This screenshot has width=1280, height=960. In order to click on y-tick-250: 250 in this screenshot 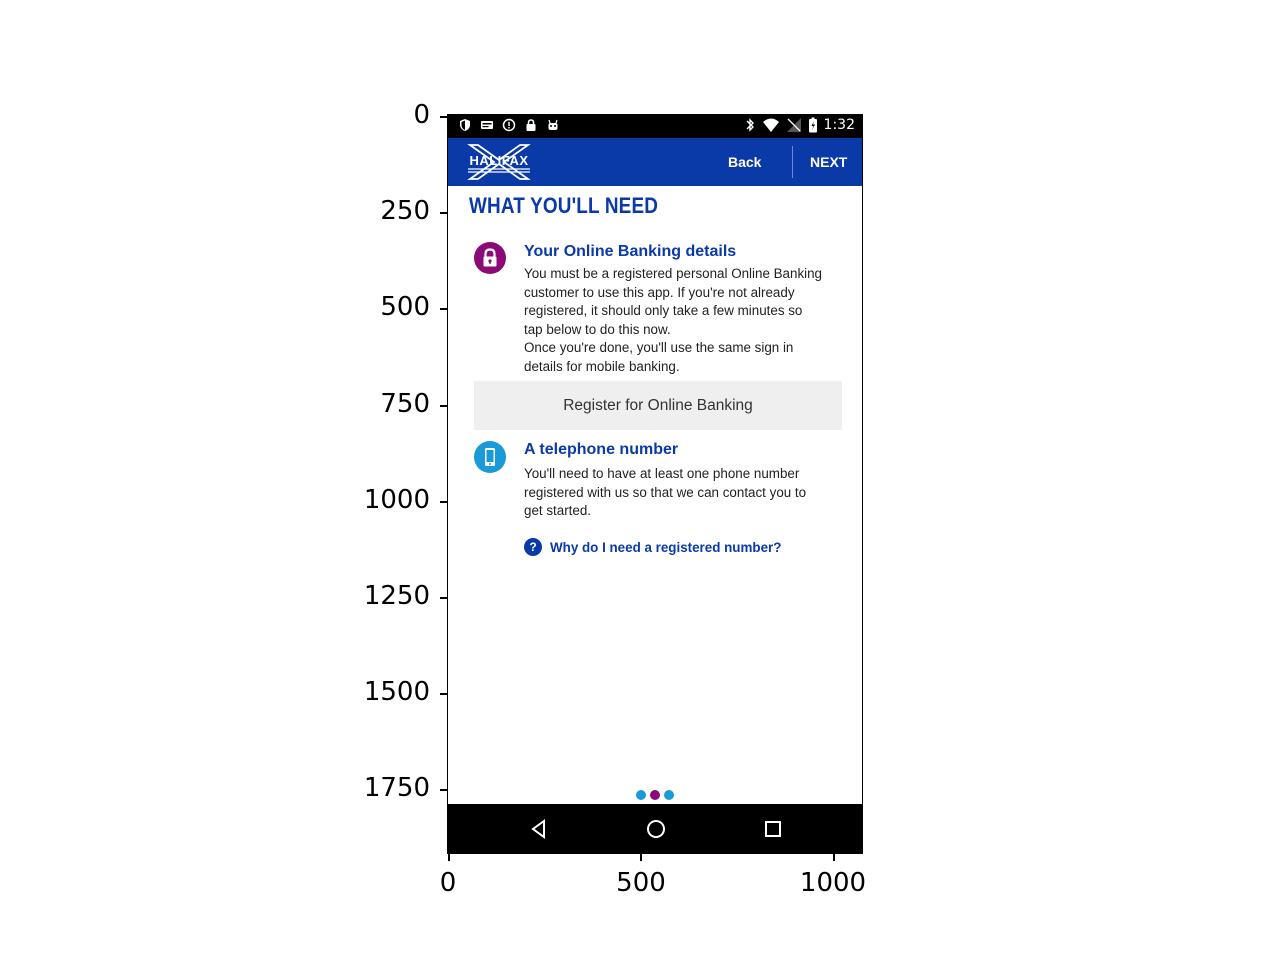, I will do `click(405, 211)`.